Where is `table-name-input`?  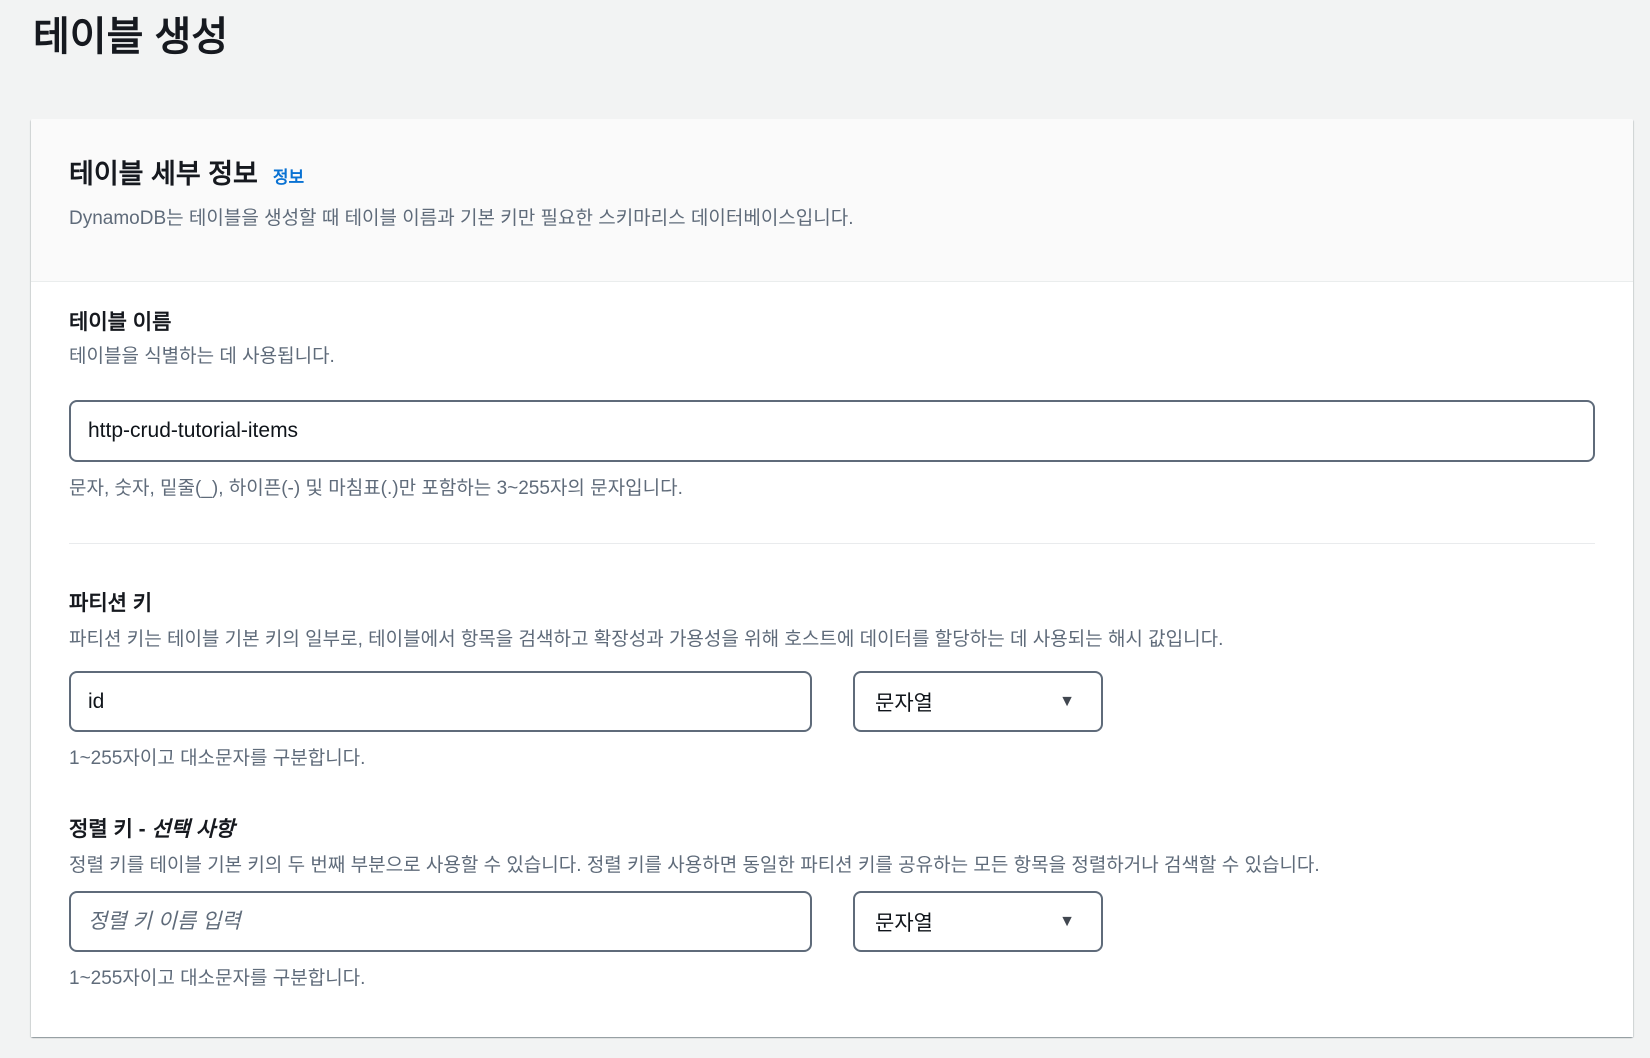 table-name-input is located at coordinates (832, 431).